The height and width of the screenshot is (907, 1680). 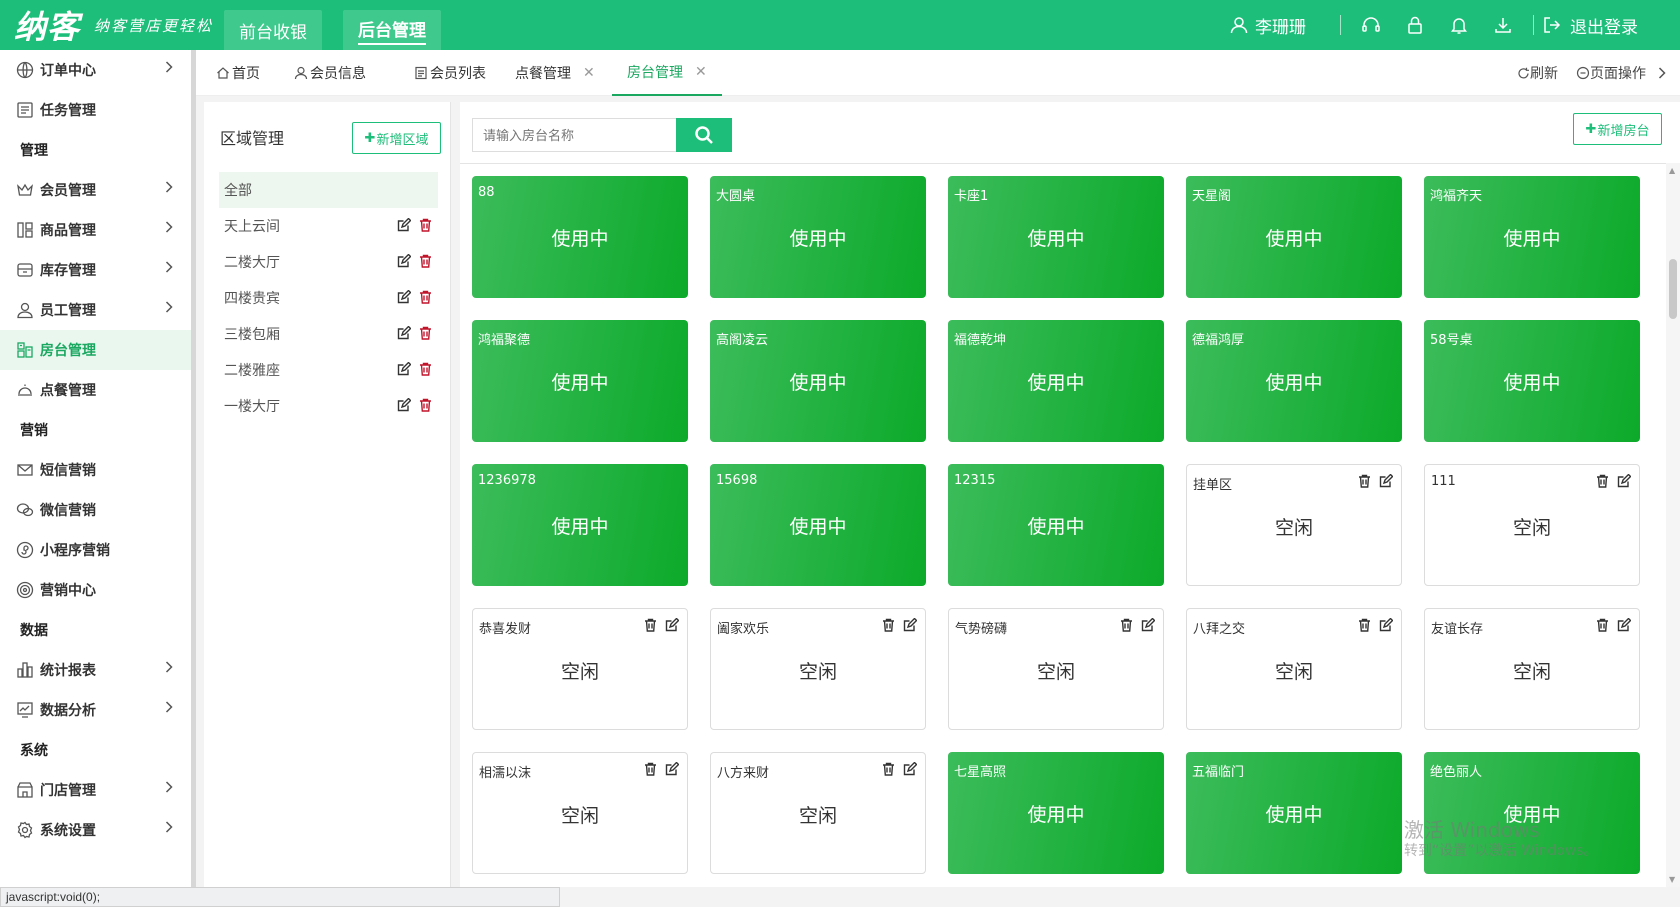 What do you see at coordinates (328, 334) in the screenshot?
I see `area-item: 三楼包厢` at bounding box center [328, 334].